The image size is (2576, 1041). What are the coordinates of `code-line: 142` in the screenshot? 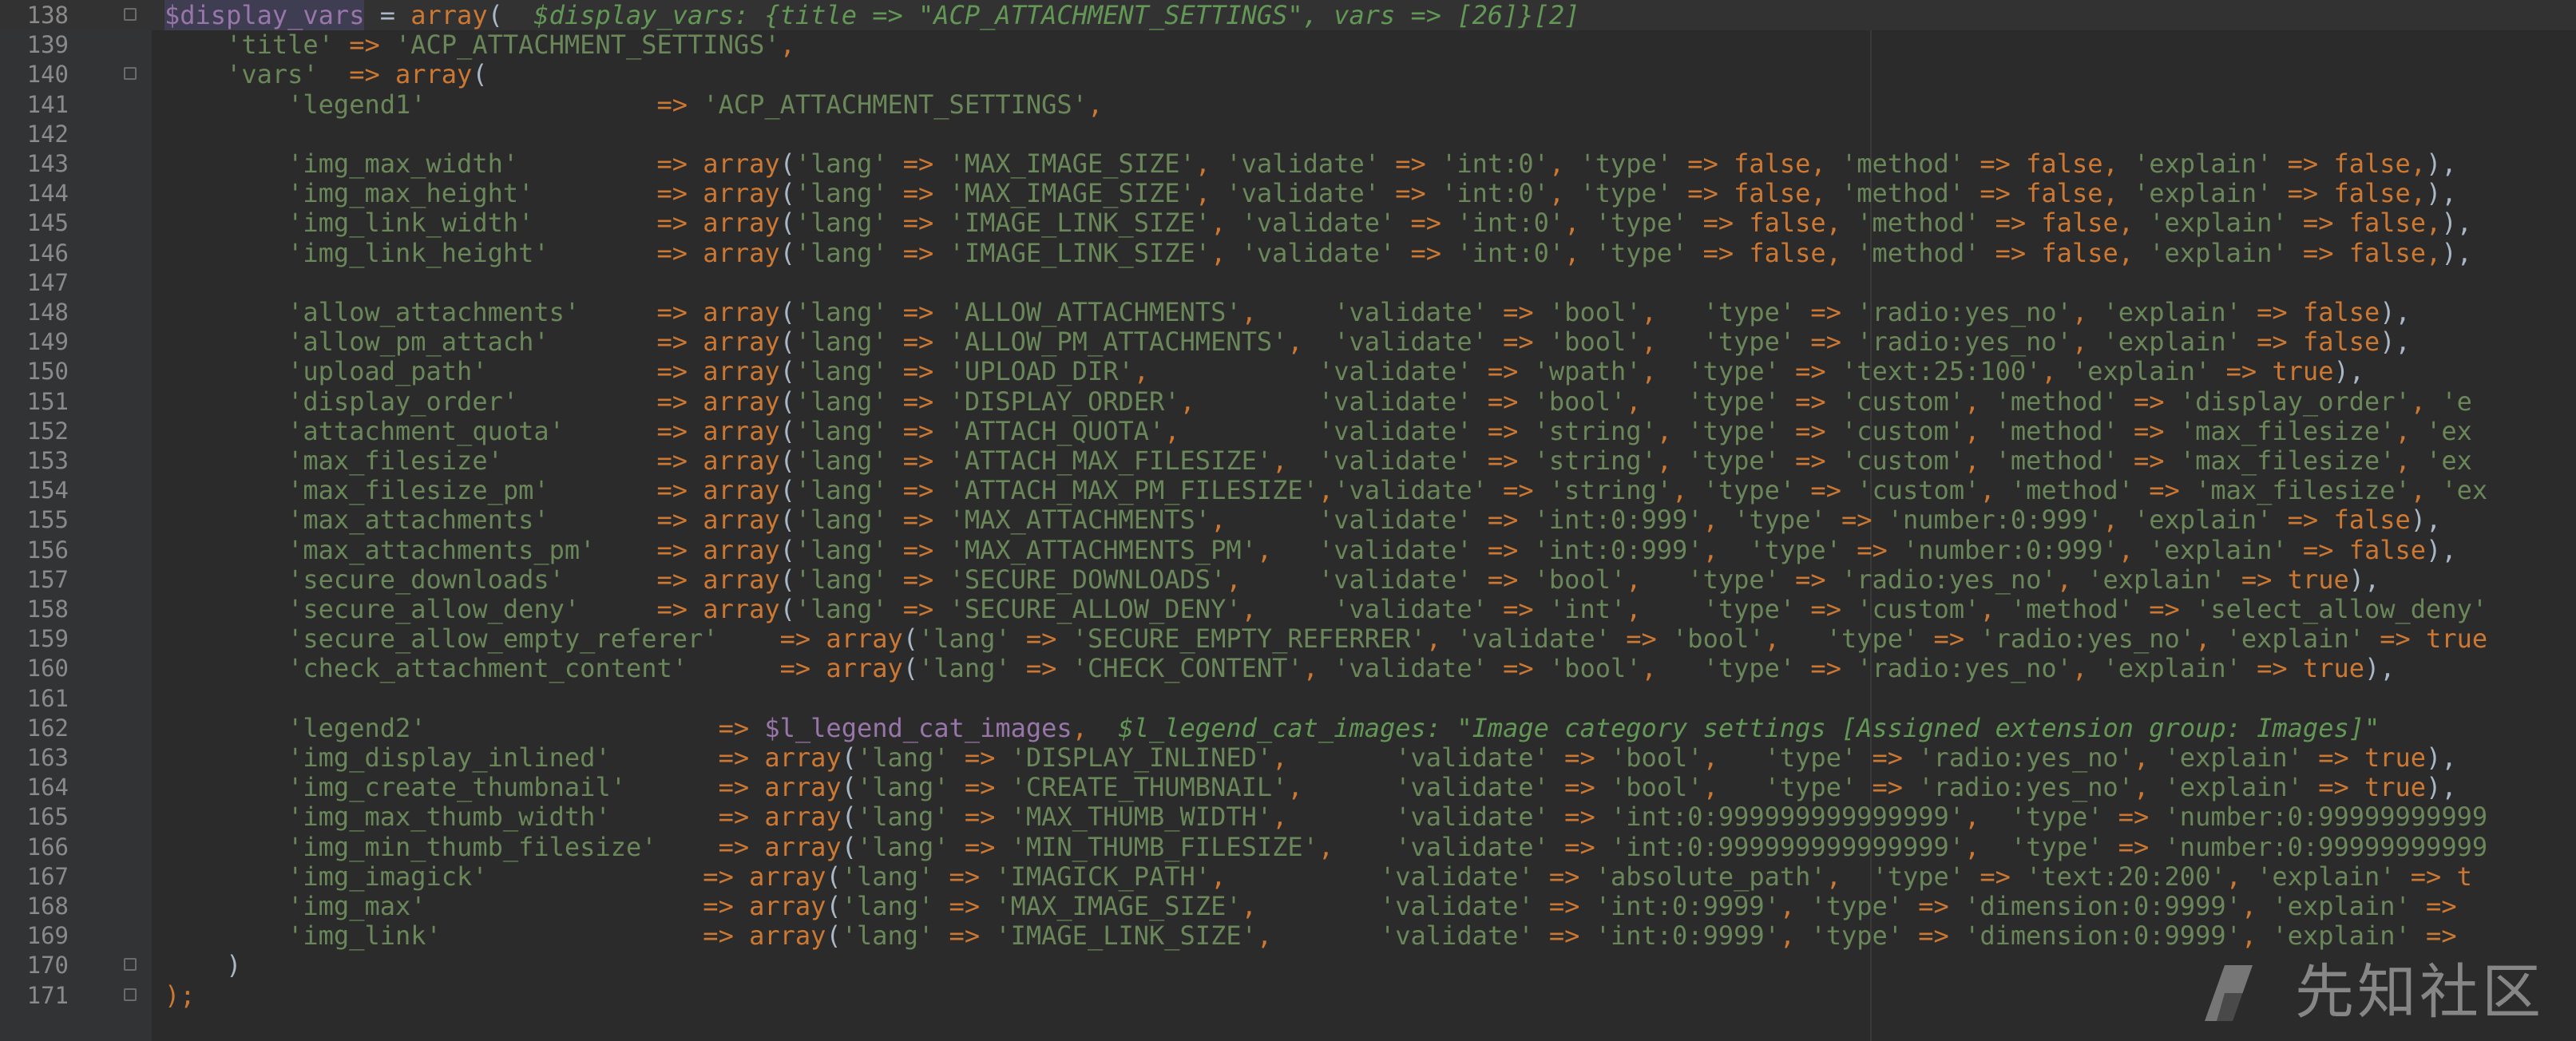 It's located at (1288, 134).